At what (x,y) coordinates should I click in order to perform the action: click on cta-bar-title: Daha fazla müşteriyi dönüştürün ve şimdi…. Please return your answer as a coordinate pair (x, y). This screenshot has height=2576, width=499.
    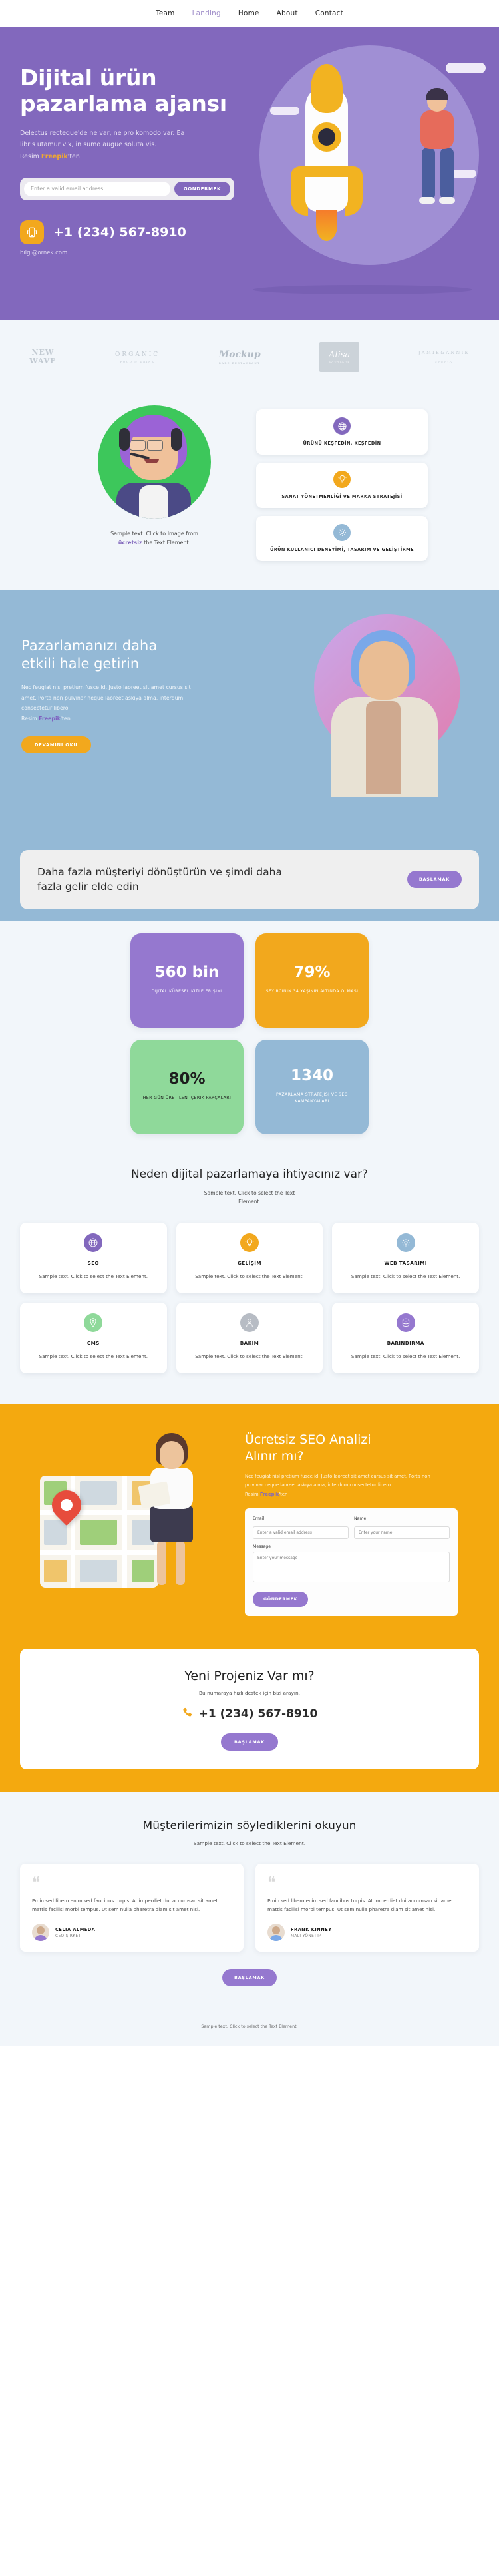
    Looking at the image, I should click on (159, 879).